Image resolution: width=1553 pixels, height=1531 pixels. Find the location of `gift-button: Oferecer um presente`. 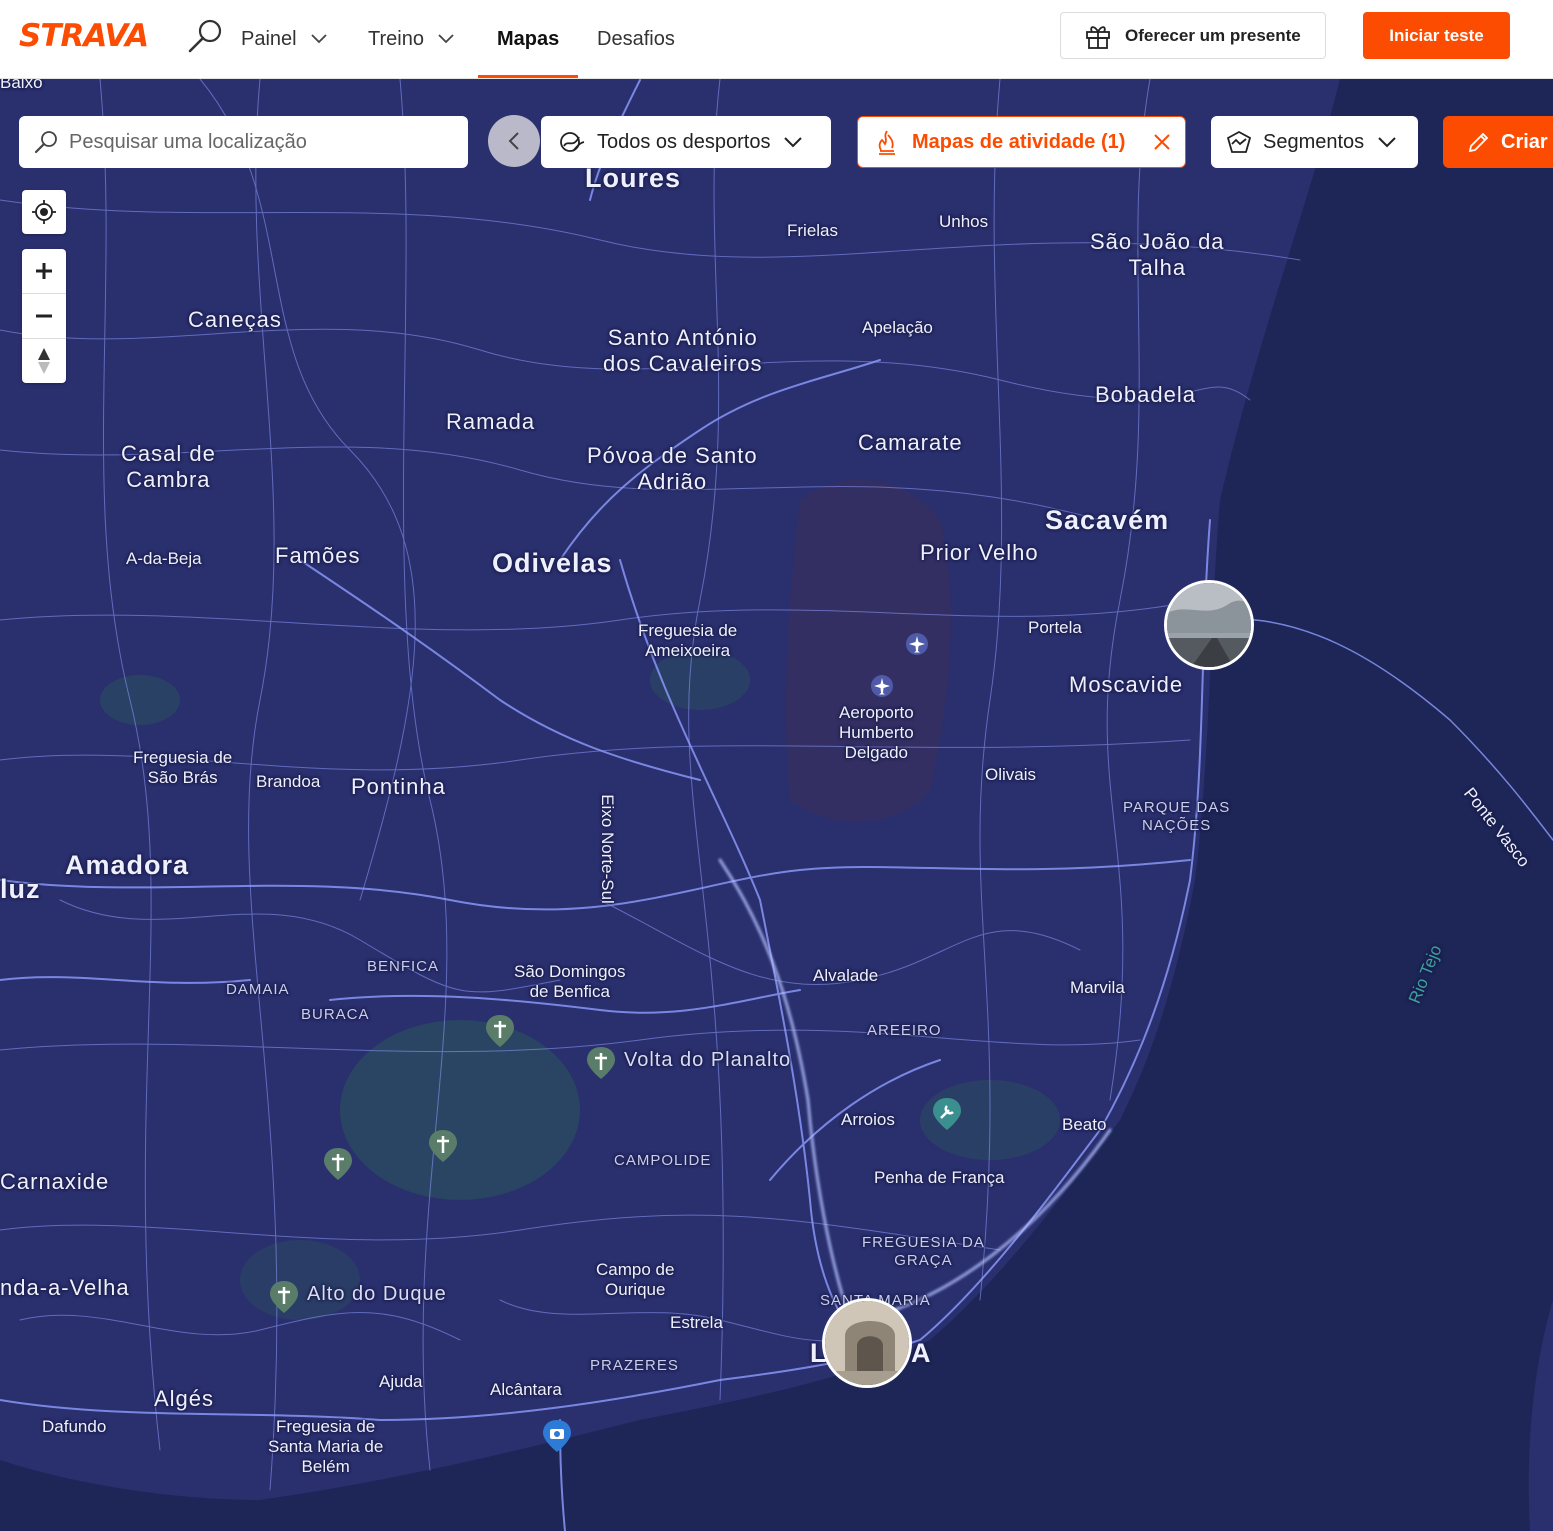

gift-button: Oferecer um presente is located at coordinates (1193, 35).